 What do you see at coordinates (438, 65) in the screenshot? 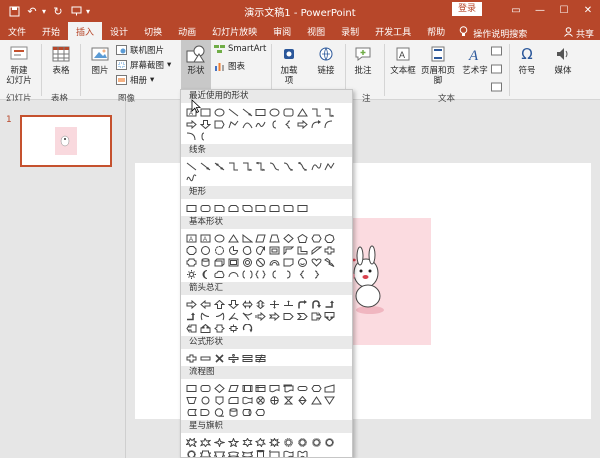
I see `header-footer-button: 页眉和页脚` at bounding box center [438, 65].